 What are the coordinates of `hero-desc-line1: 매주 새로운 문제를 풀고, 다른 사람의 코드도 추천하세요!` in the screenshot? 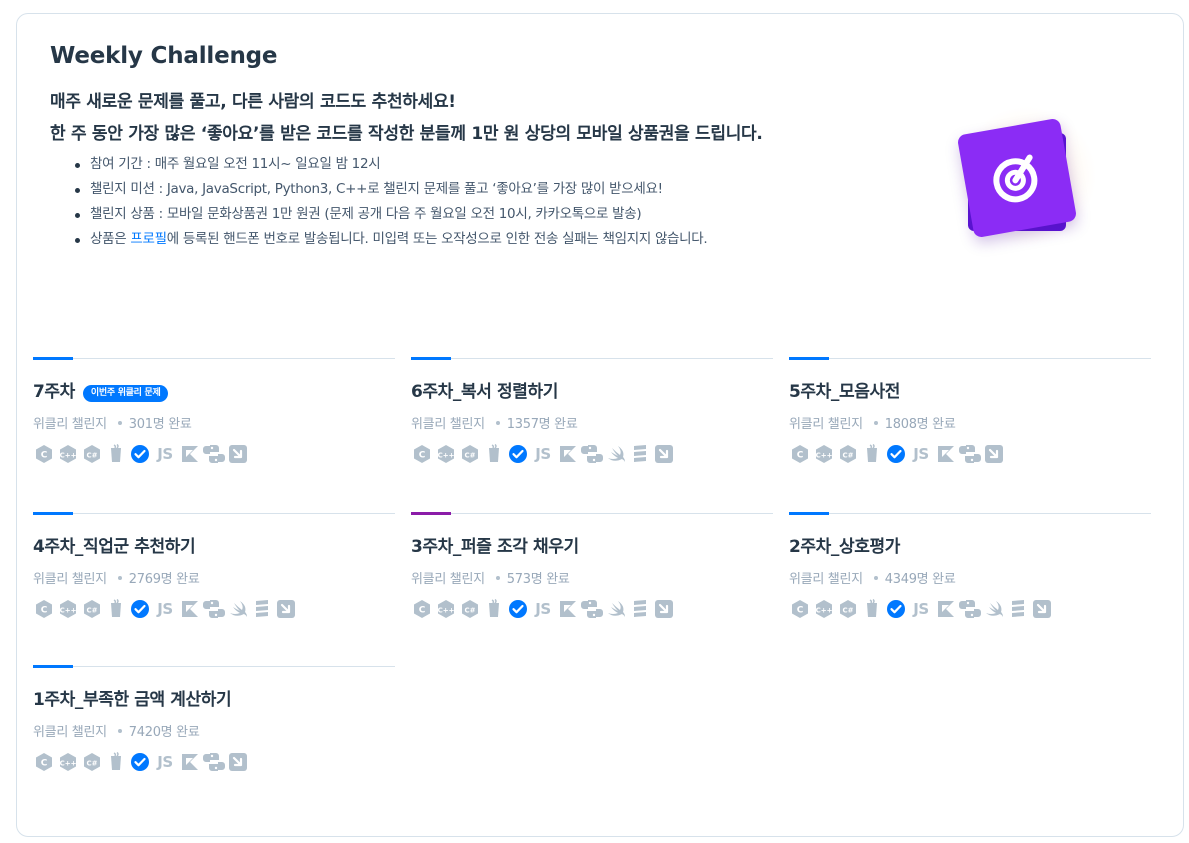 It's located at (253, 102).